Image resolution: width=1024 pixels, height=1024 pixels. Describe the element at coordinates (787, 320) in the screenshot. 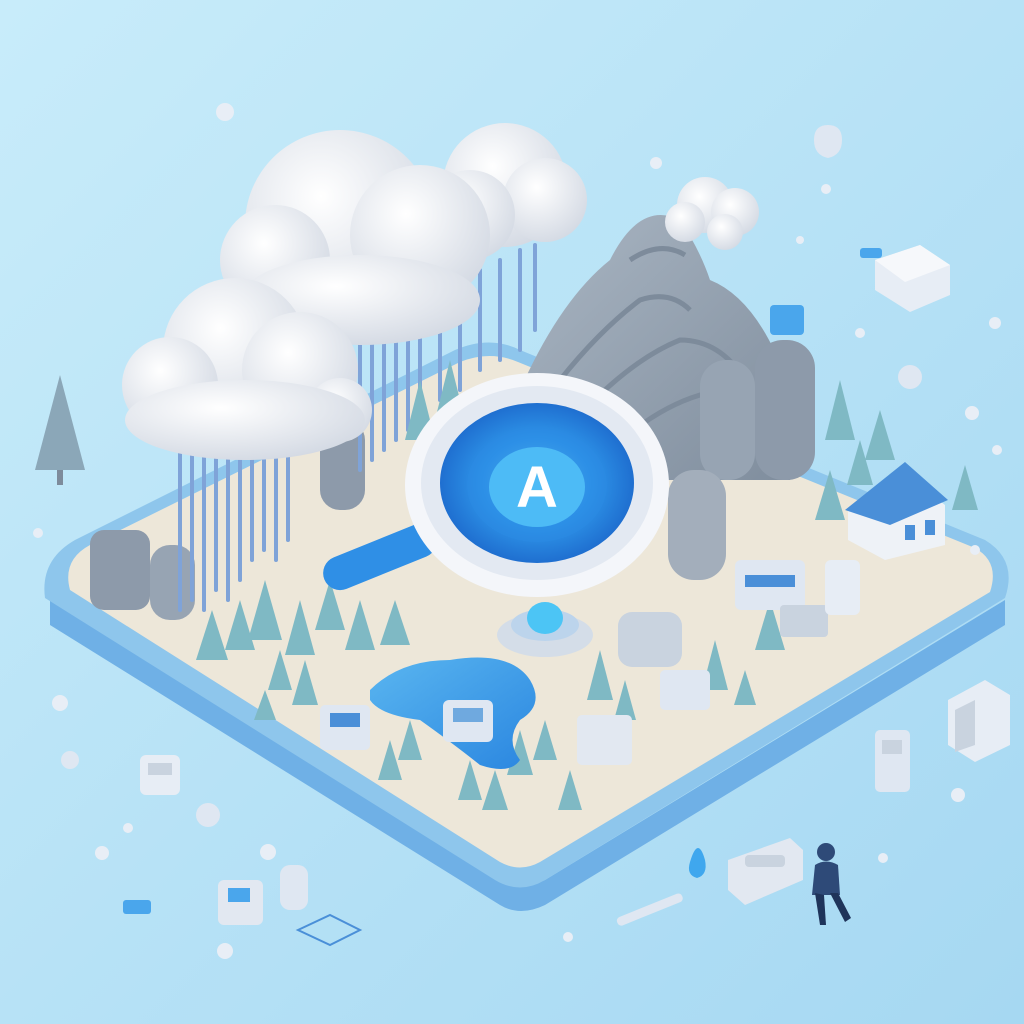

I see `sign-icon` at that location.